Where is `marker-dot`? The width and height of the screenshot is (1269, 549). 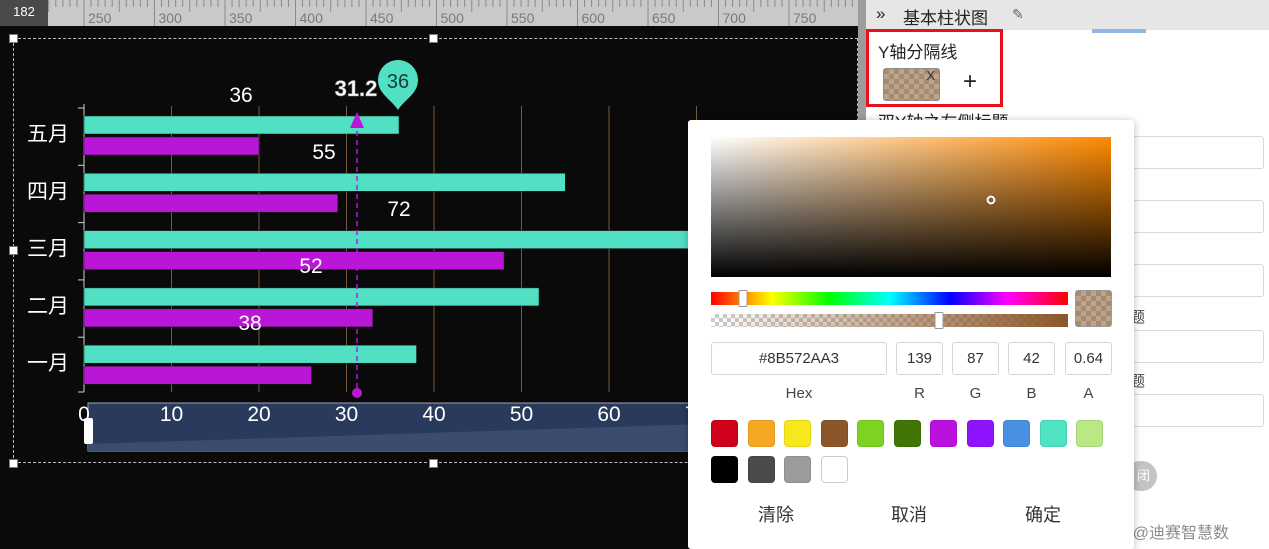 marker-dot is located at coordinates (357, 393).